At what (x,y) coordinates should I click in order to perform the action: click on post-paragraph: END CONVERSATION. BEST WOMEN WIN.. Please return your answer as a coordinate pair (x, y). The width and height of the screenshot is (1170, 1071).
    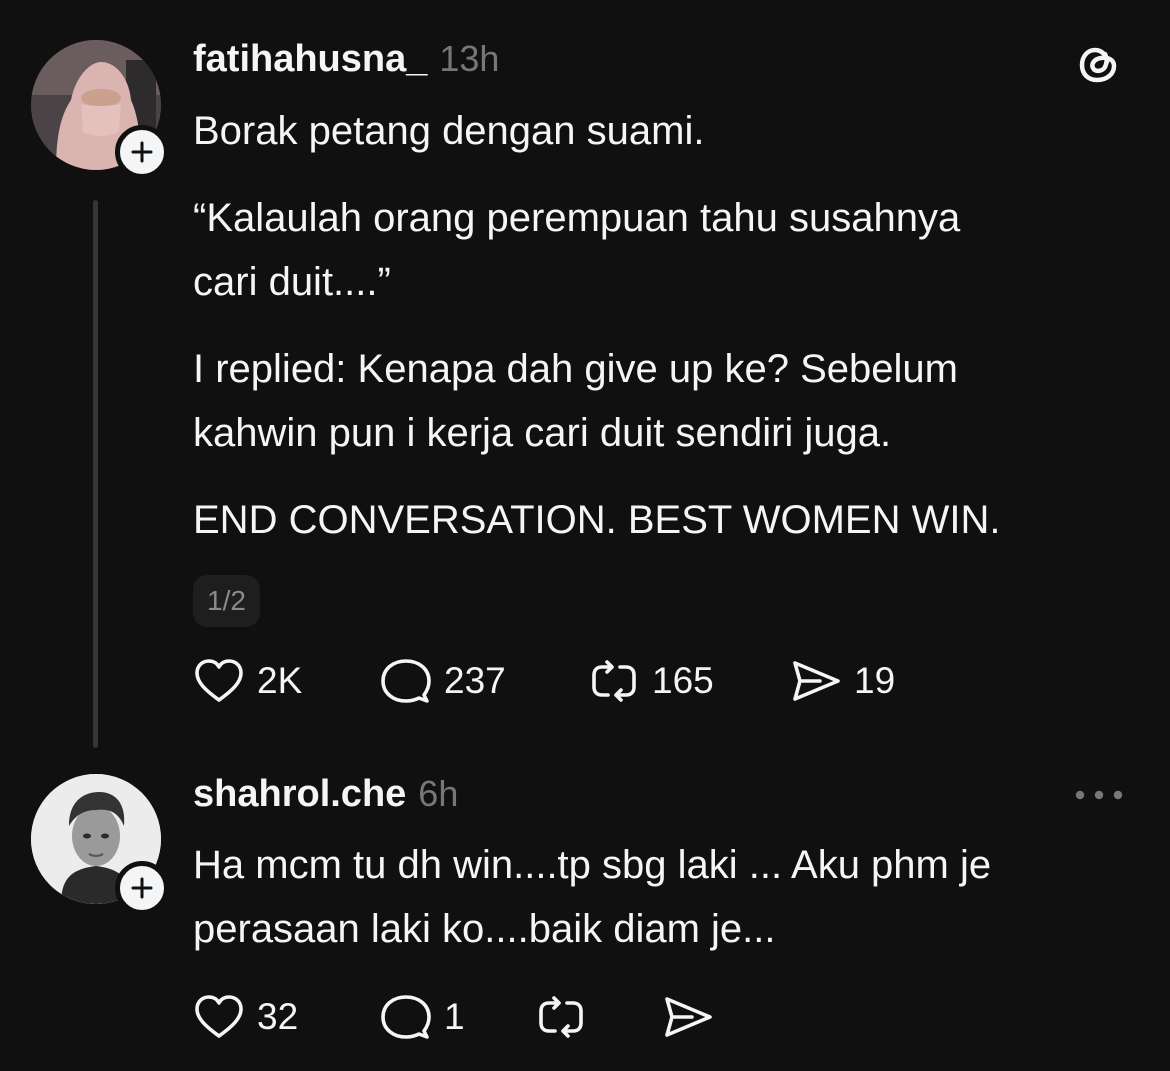
    Looking at the image, I should click on (597, 520).